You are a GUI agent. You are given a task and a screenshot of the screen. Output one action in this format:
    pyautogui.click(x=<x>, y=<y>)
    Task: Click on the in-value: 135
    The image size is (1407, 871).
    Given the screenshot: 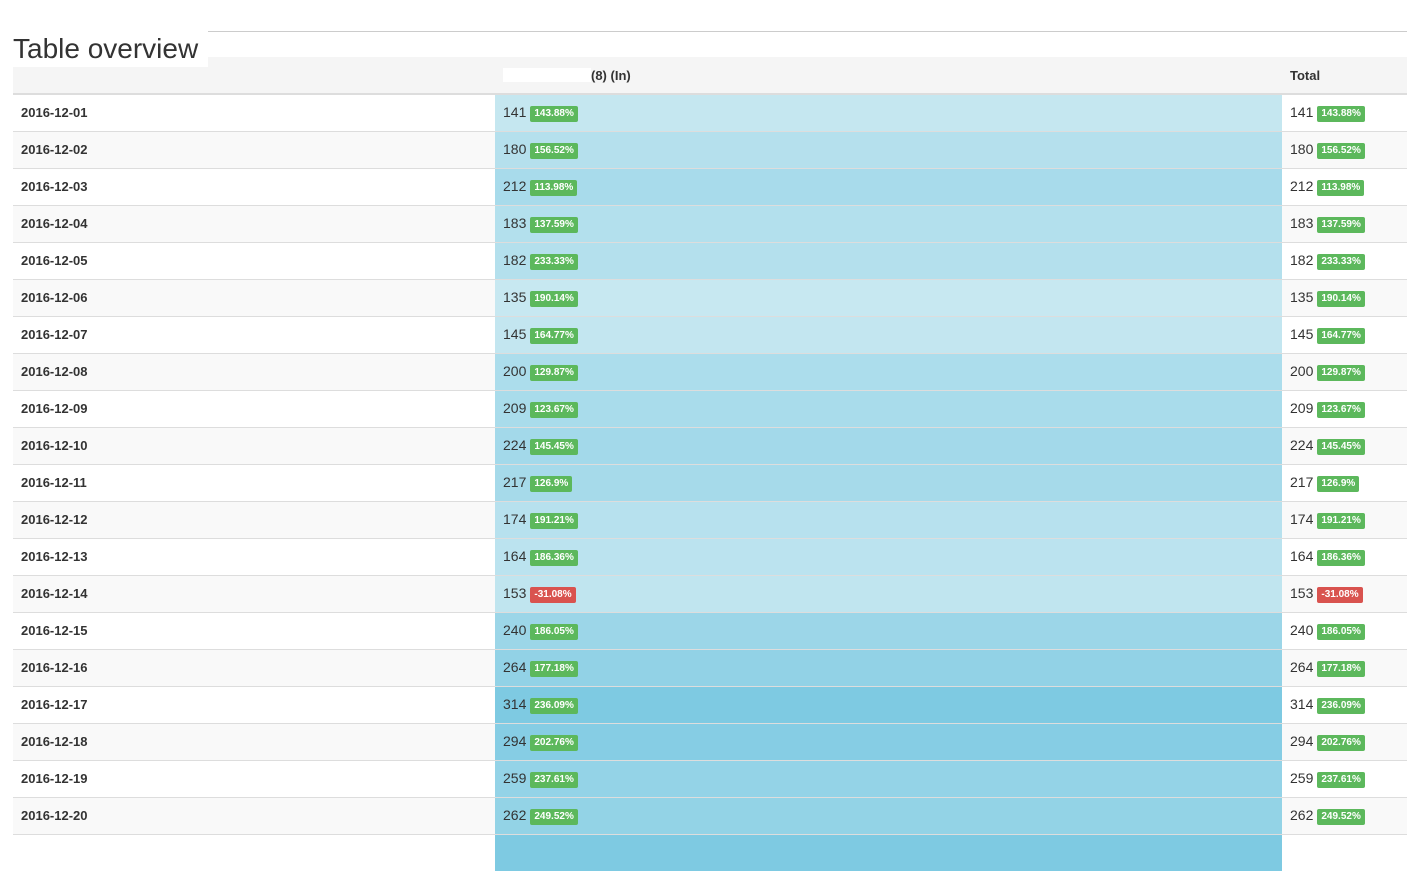 What is the action you would take?
    pyautogui.click(x=515, y=296)
    